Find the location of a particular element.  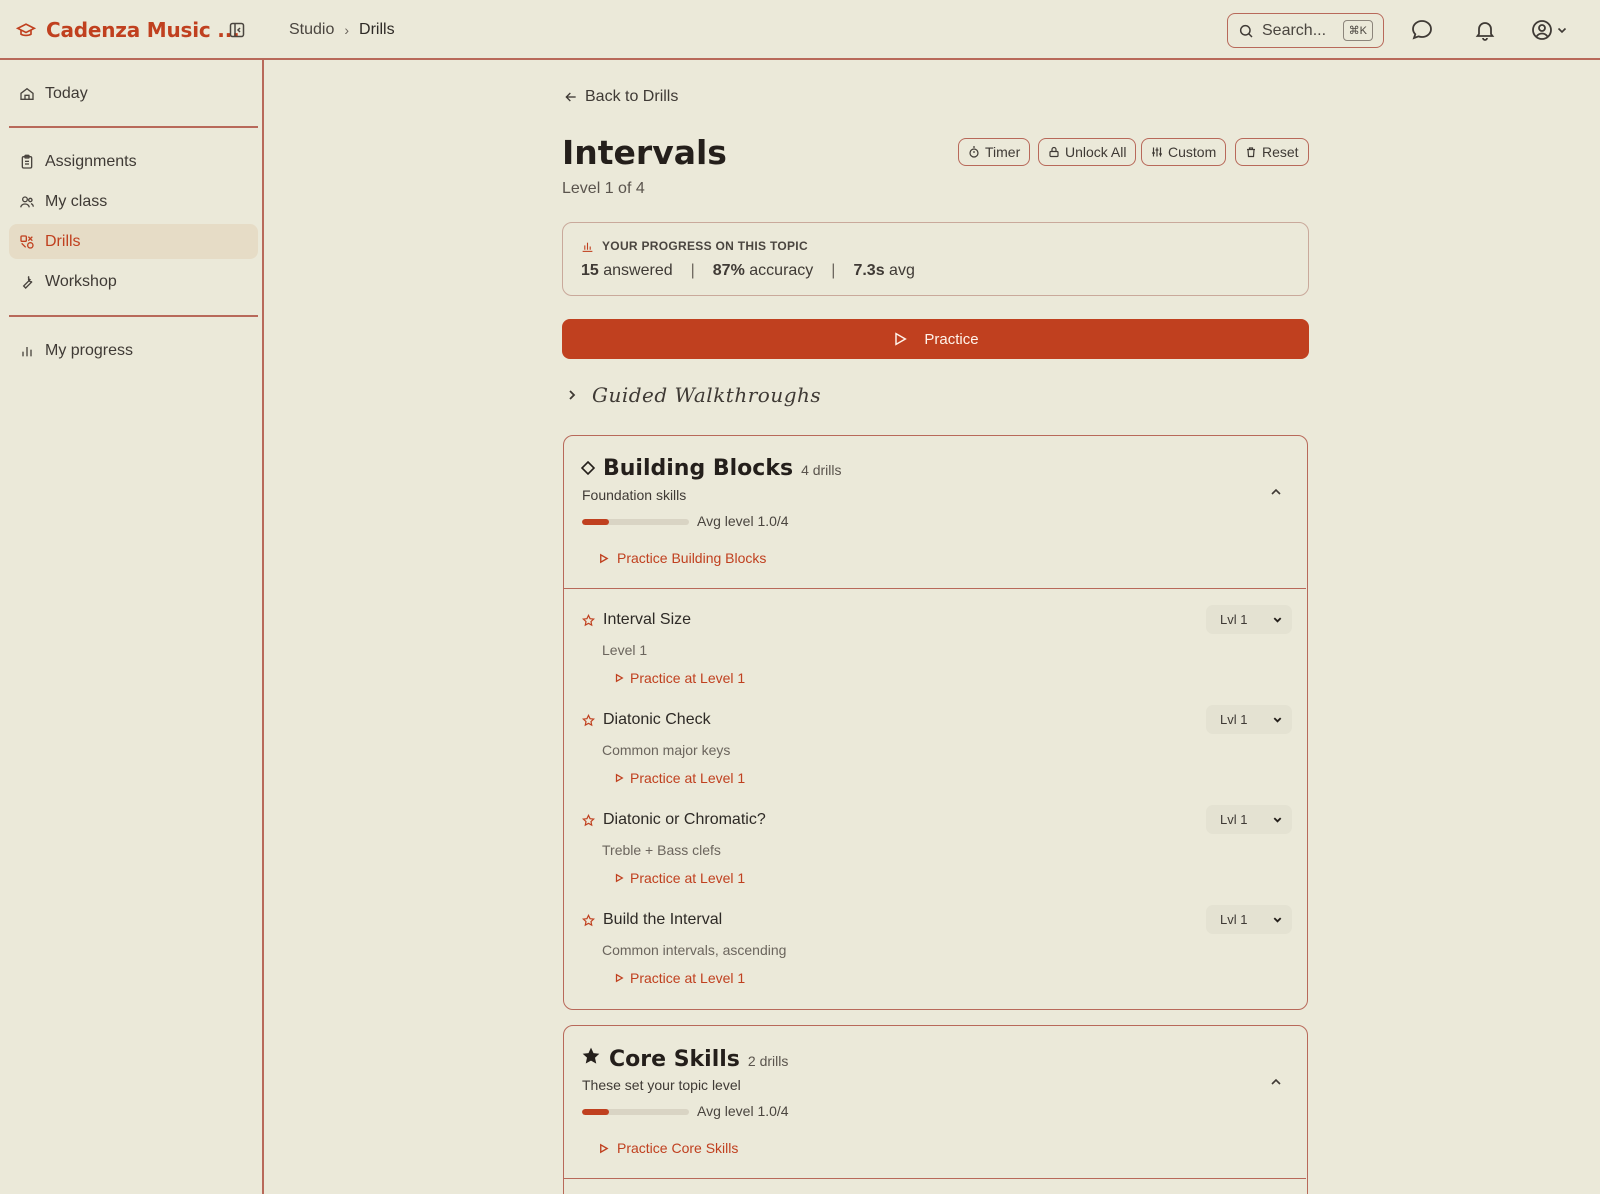

drill-name: Interval Size is located at coordinates (636, 620).